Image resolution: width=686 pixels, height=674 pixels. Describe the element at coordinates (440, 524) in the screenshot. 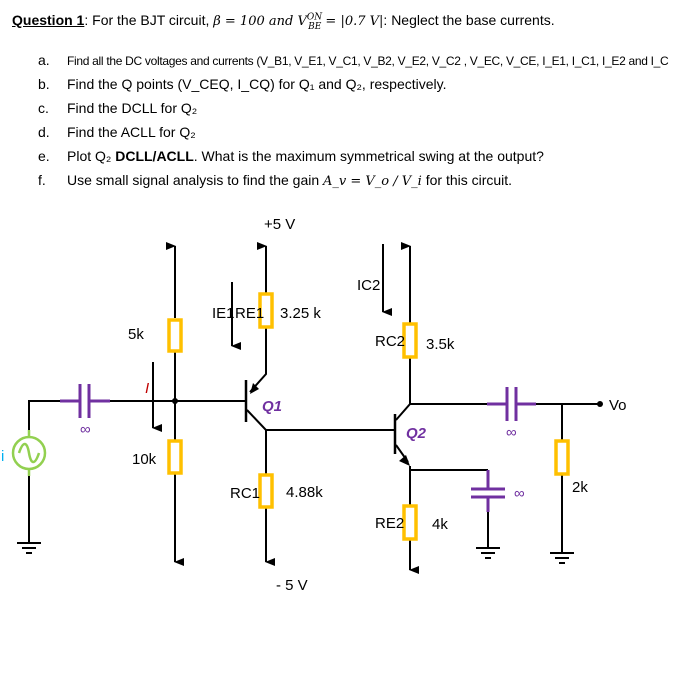

I see `re2-value: 4k` at that location.